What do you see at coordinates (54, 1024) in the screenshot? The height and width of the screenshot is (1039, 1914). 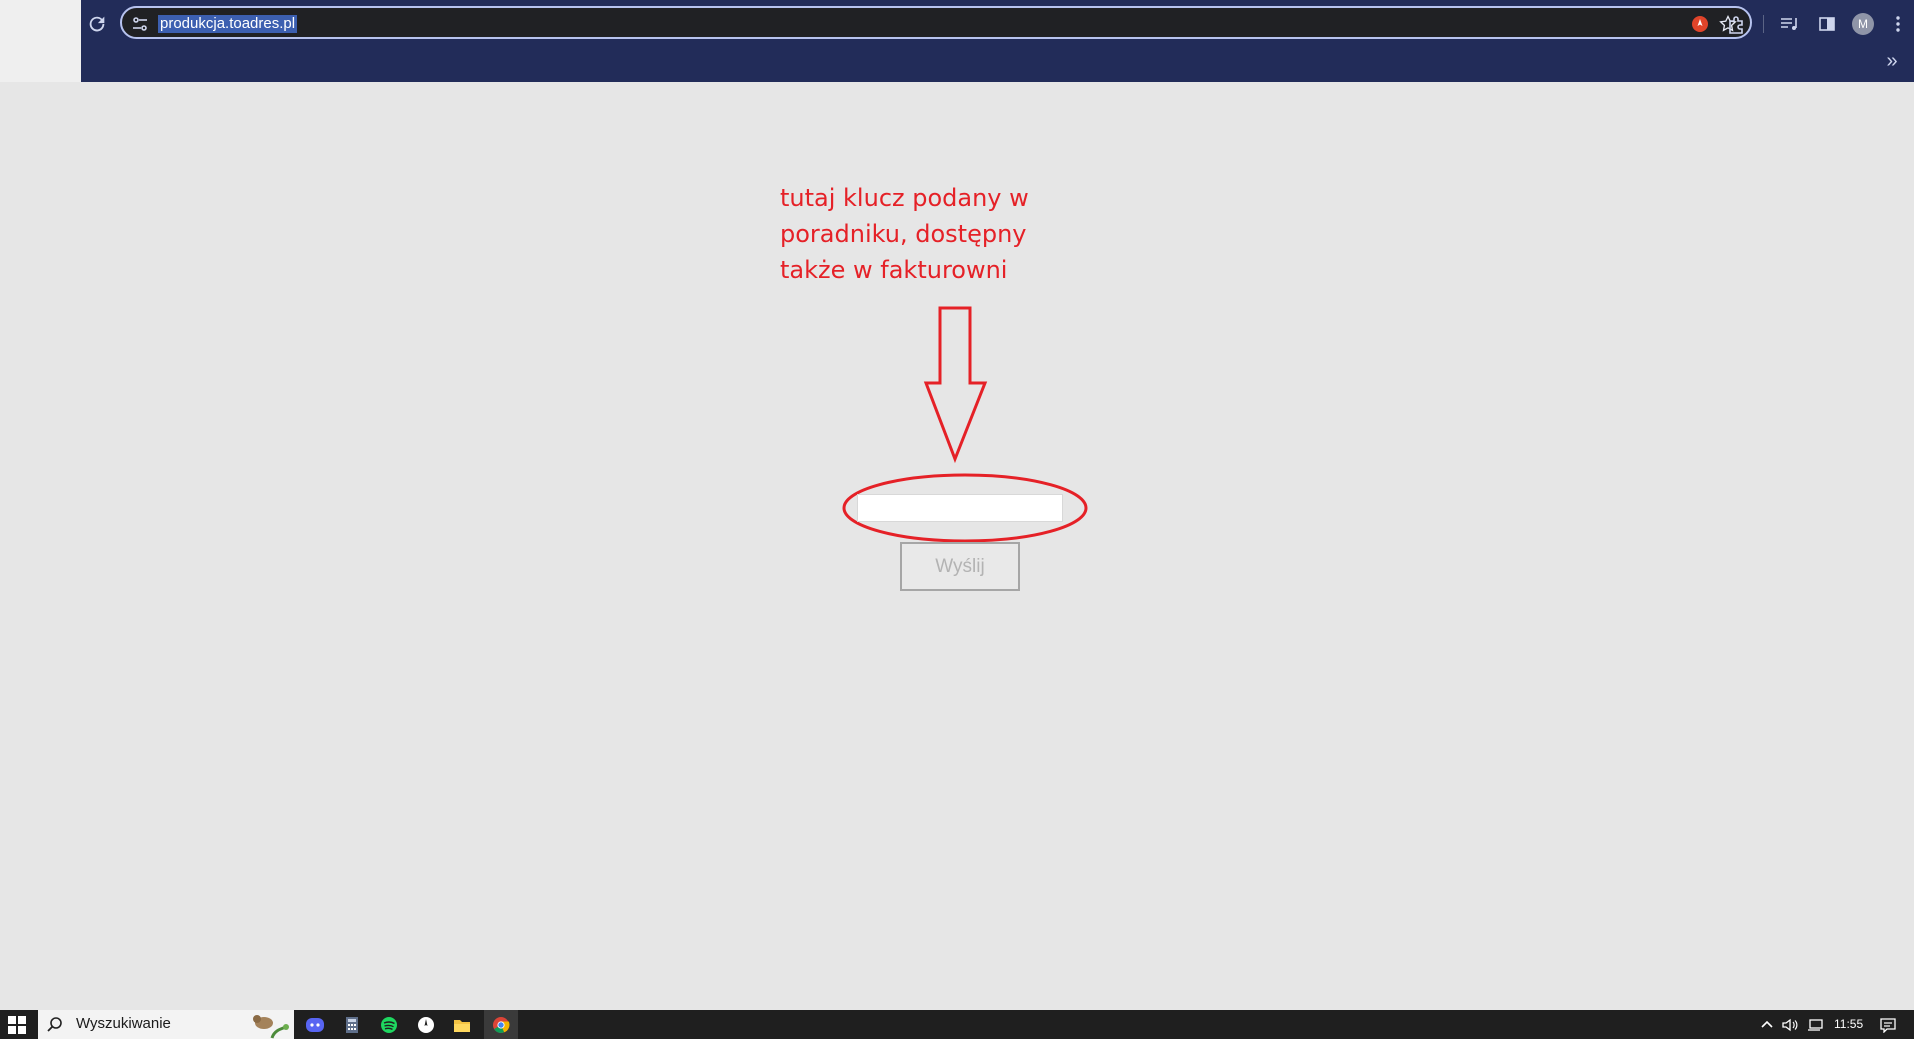 I see `search-icon` at bounding box center [54, 1024].